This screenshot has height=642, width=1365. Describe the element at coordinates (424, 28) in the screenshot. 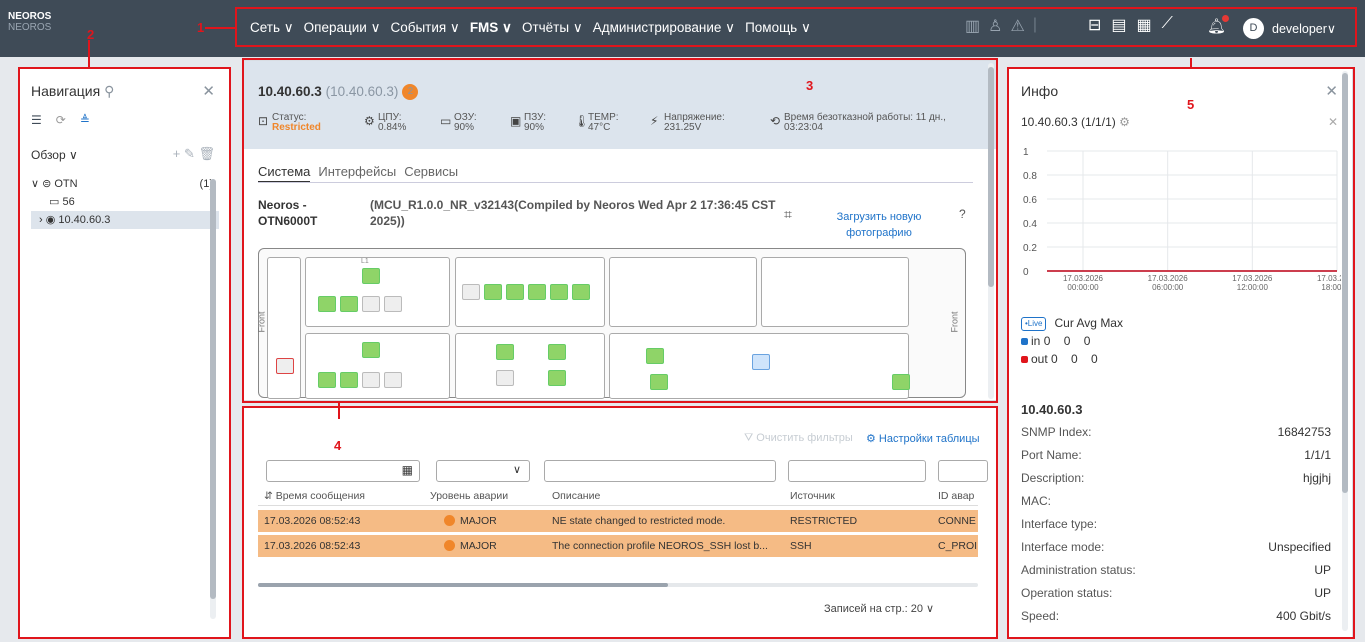

I see `menu-events: События ∨` at that location.